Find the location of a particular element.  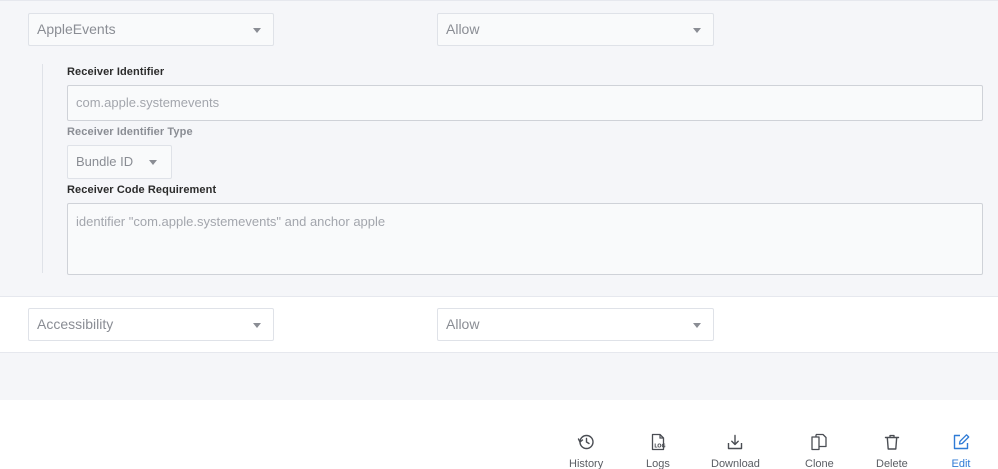

logs-icon: LOG is located at coordinates (658, 442).